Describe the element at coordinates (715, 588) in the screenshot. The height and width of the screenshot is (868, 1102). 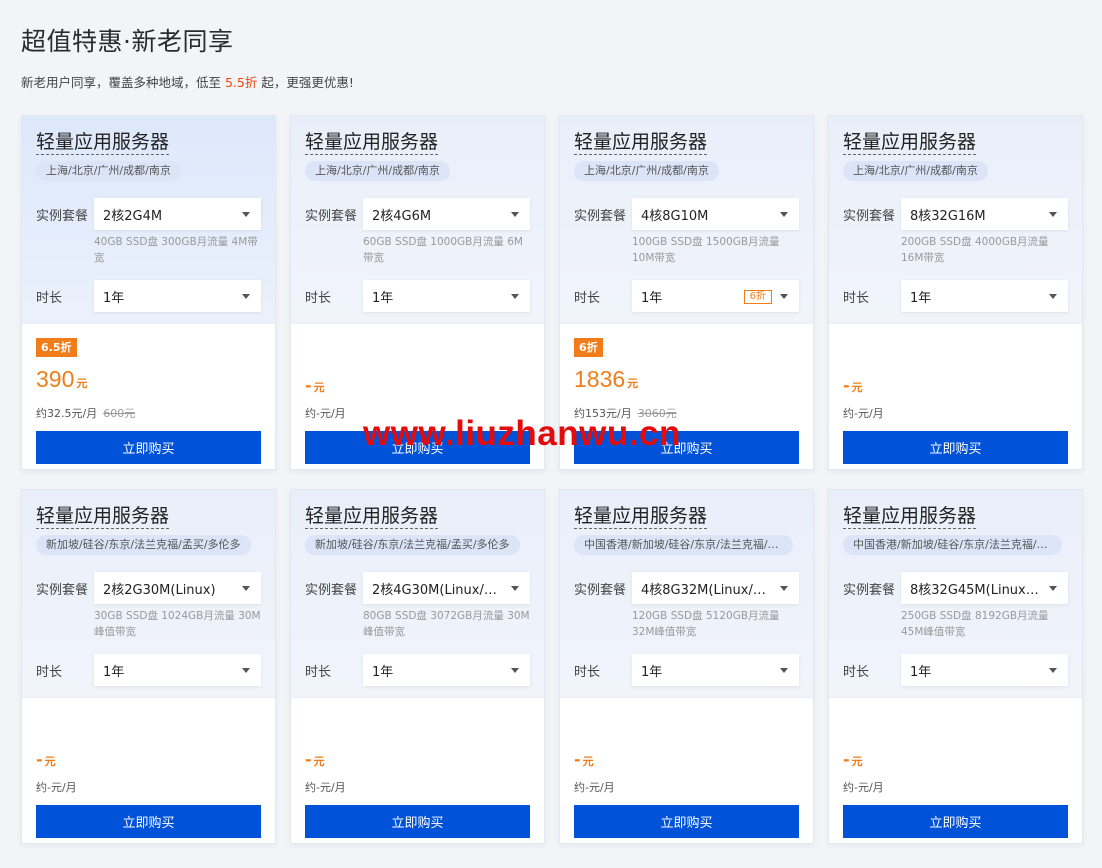
I see `spec-select: 4核8G32M(Linux/Windows)` at that location.